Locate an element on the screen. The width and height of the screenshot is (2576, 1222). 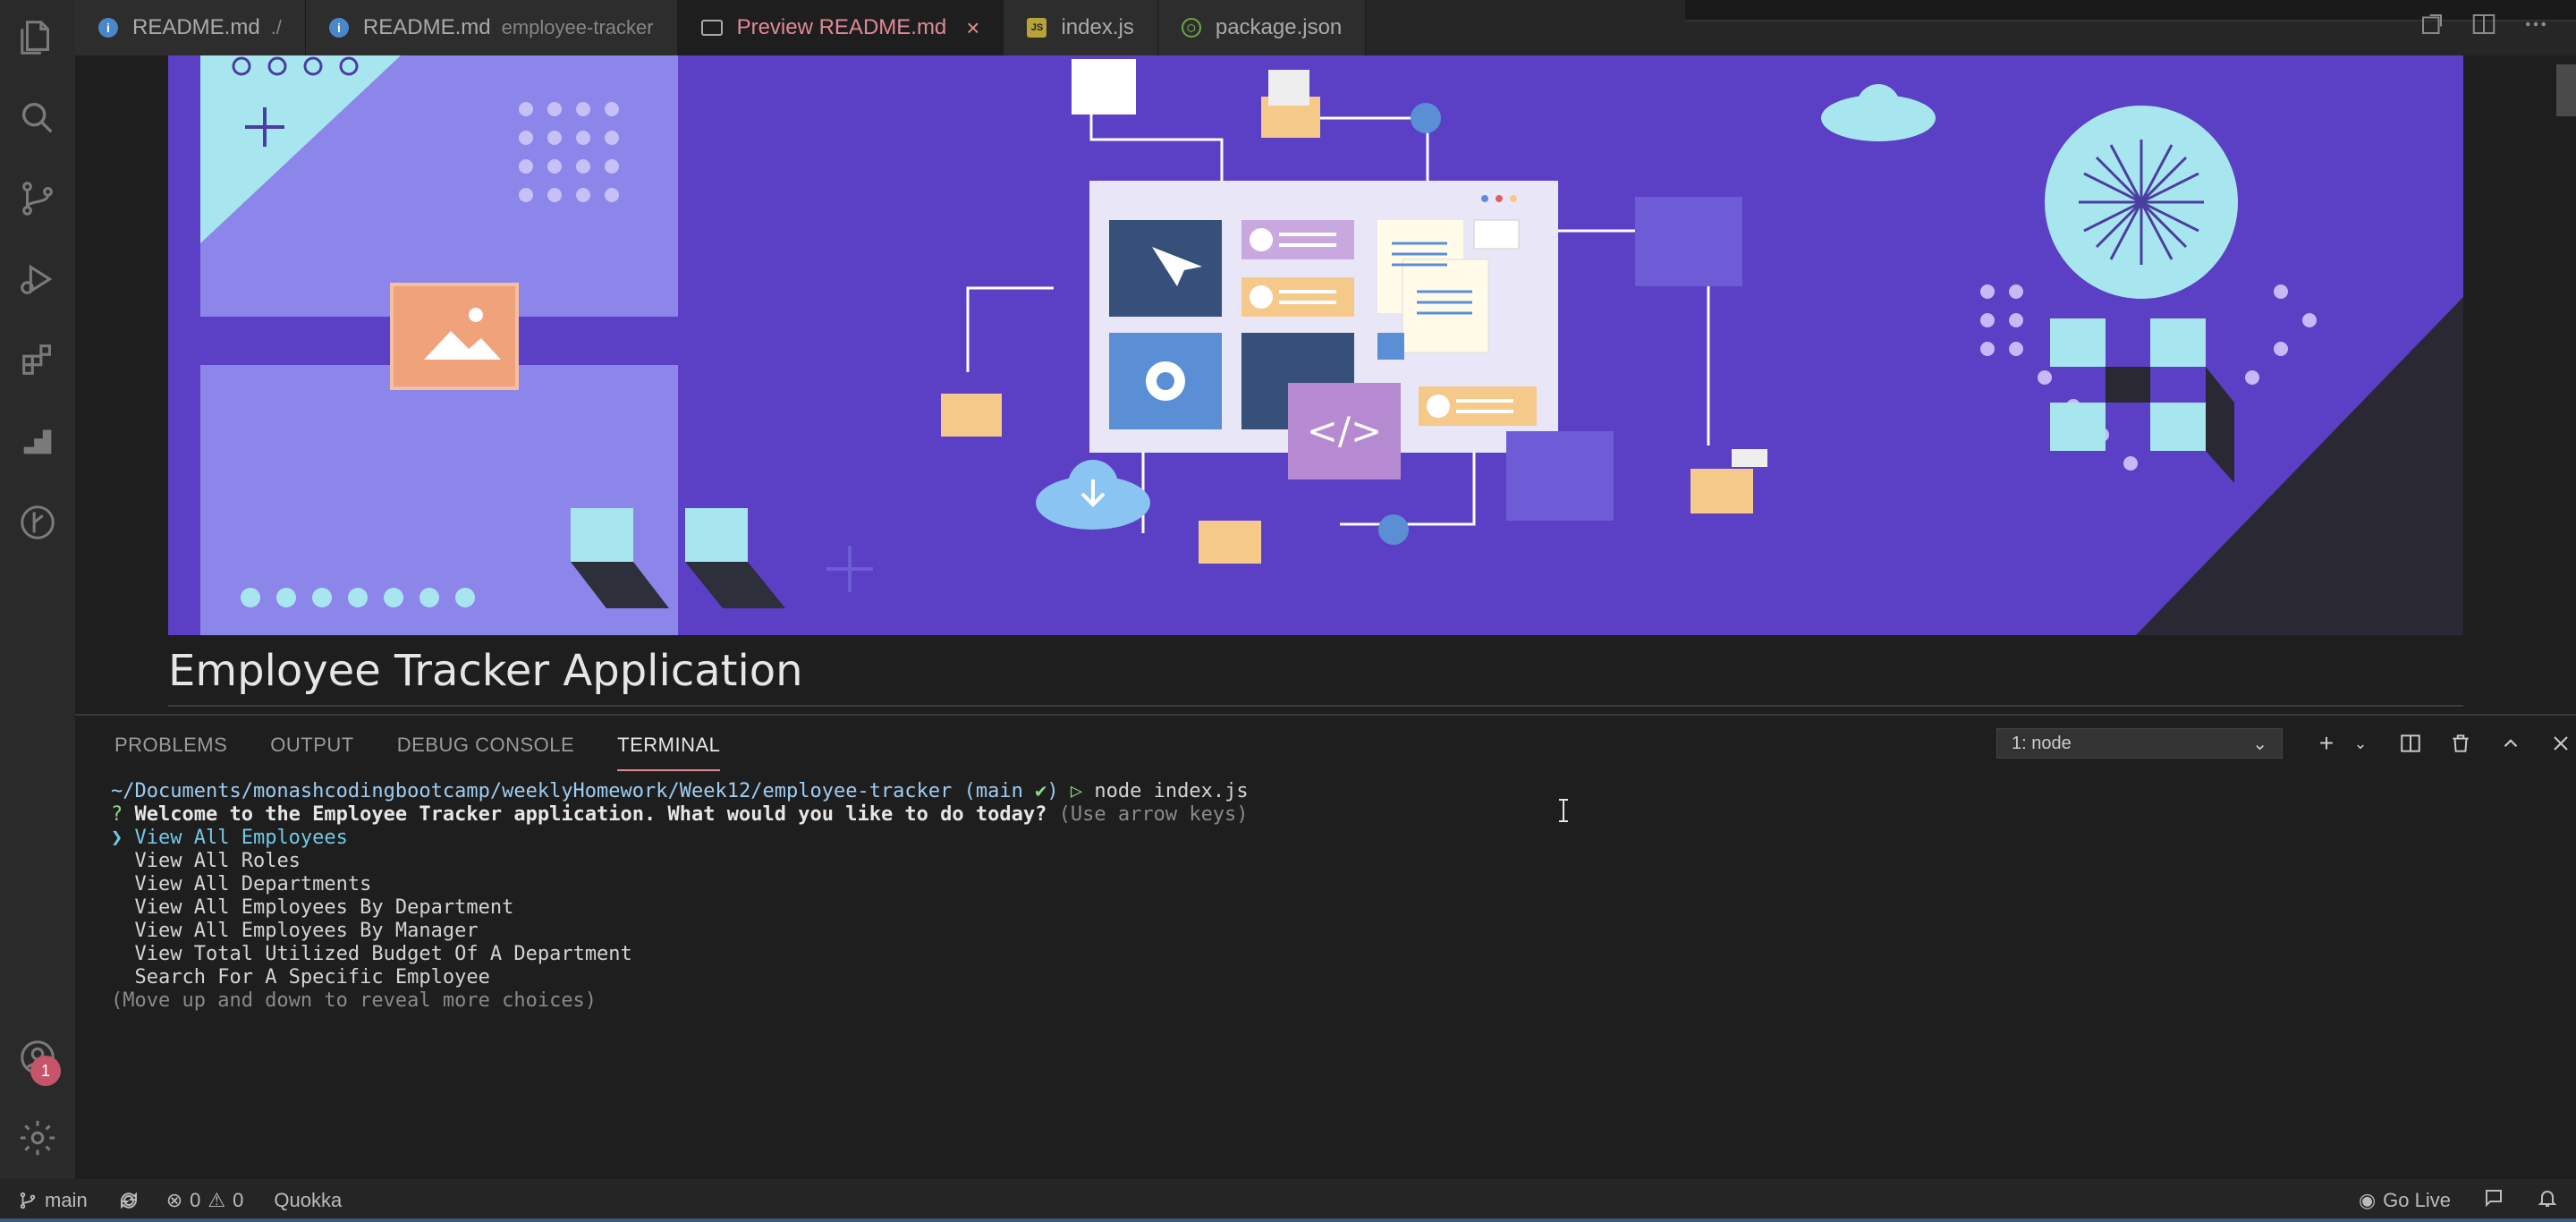
window-bottom-edge is located at coordinates (1288, 1220).